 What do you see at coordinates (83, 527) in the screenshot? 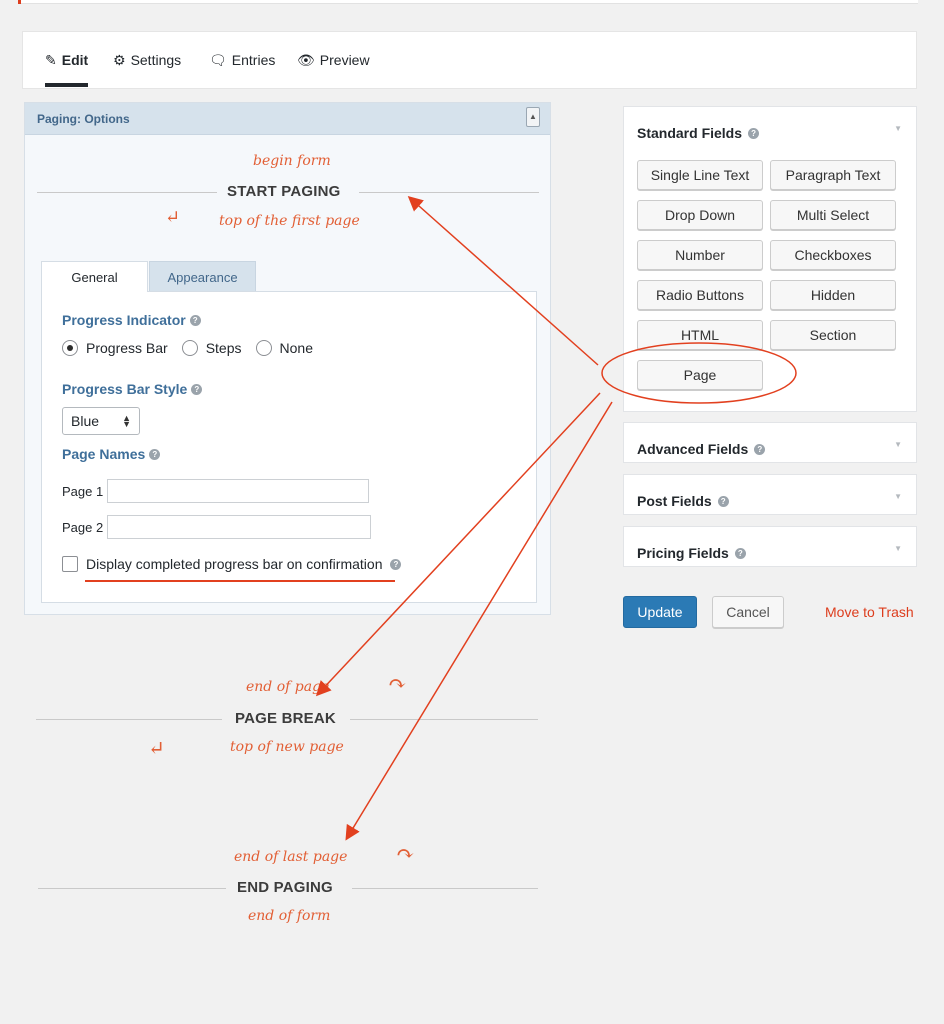
I see `page2-label: Page 2` at bounding box center [83, 527].